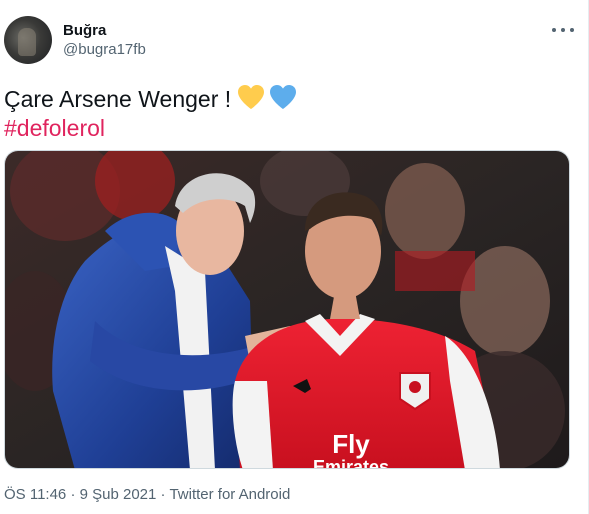 The height and width of the screenshot is (514, 589). Describe the element at coordinates (35, 494) in the screenshot. I see `tweet-time: ÖS 11:46` at that location.